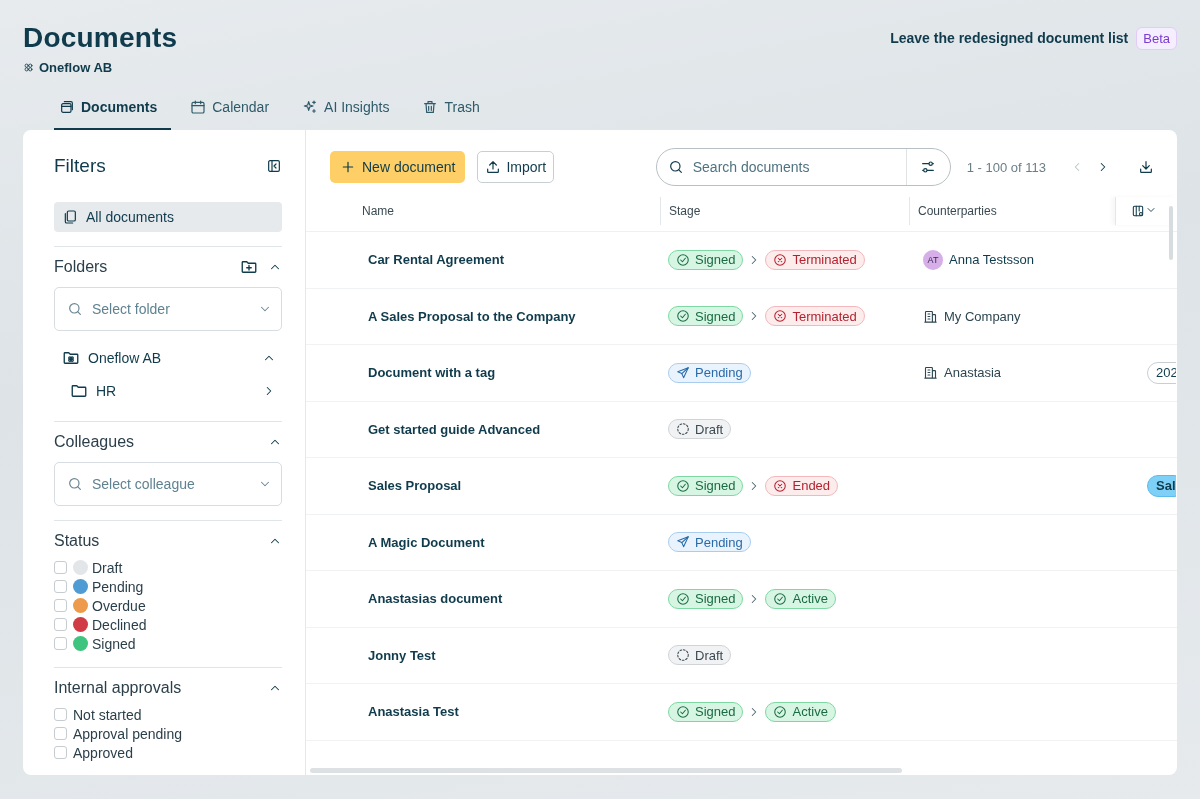  I want to click on section-title: Folders, so click(81, 267).